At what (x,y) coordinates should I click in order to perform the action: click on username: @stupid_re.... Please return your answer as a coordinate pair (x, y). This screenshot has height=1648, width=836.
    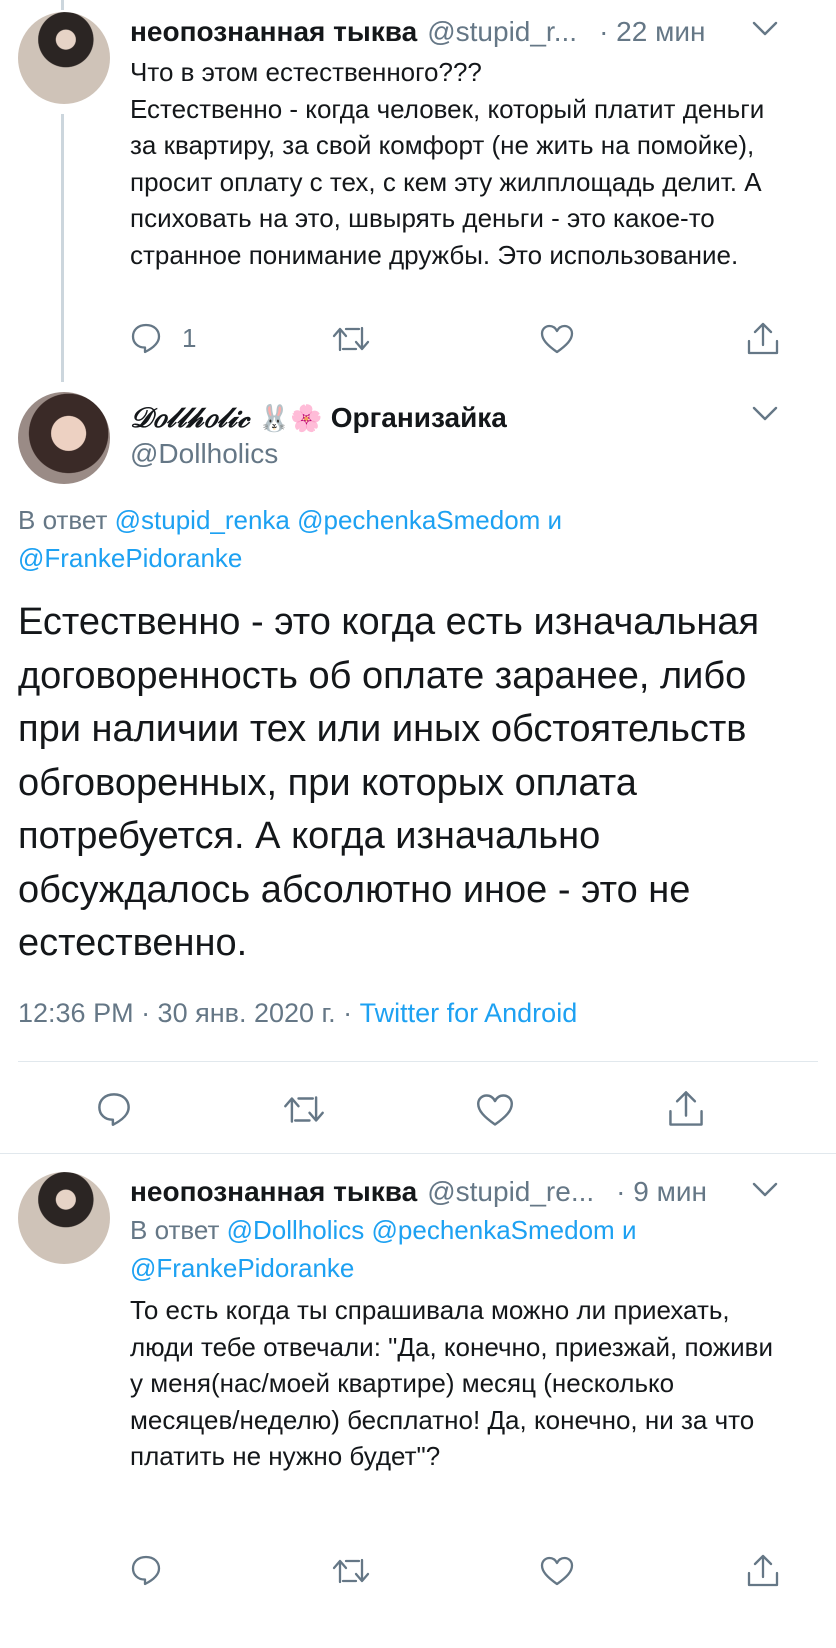
    Looking at the image, I should click on (510, 1192).